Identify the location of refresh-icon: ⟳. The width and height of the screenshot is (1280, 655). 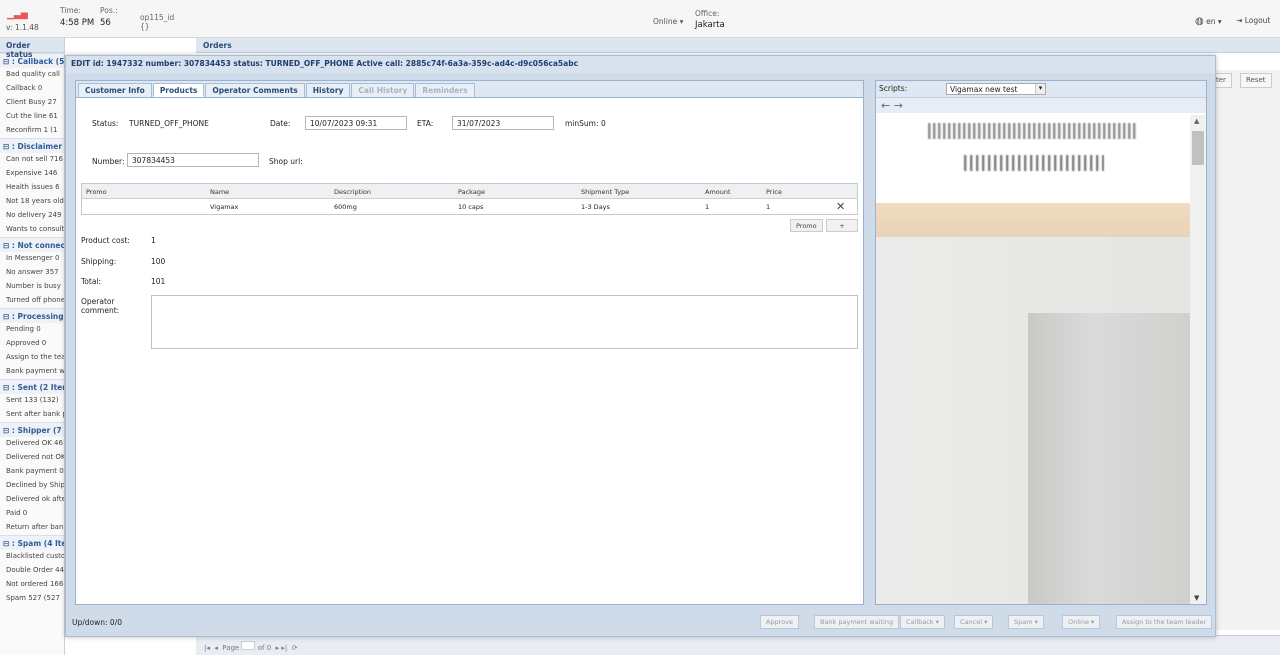
(295, 648).